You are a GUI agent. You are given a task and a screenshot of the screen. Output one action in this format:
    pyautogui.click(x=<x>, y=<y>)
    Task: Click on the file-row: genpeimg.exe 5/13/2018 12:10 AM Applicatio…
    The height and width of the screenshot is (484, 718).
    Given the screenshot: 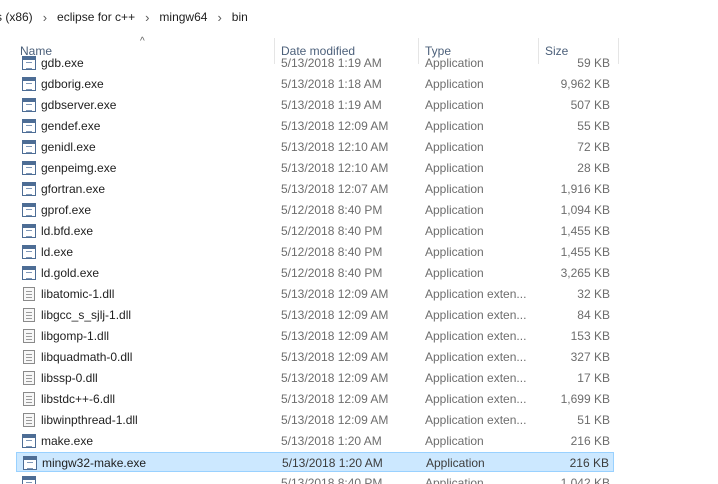 What is the action you would take?
    pyautogui.click(x=315, y=168)
    